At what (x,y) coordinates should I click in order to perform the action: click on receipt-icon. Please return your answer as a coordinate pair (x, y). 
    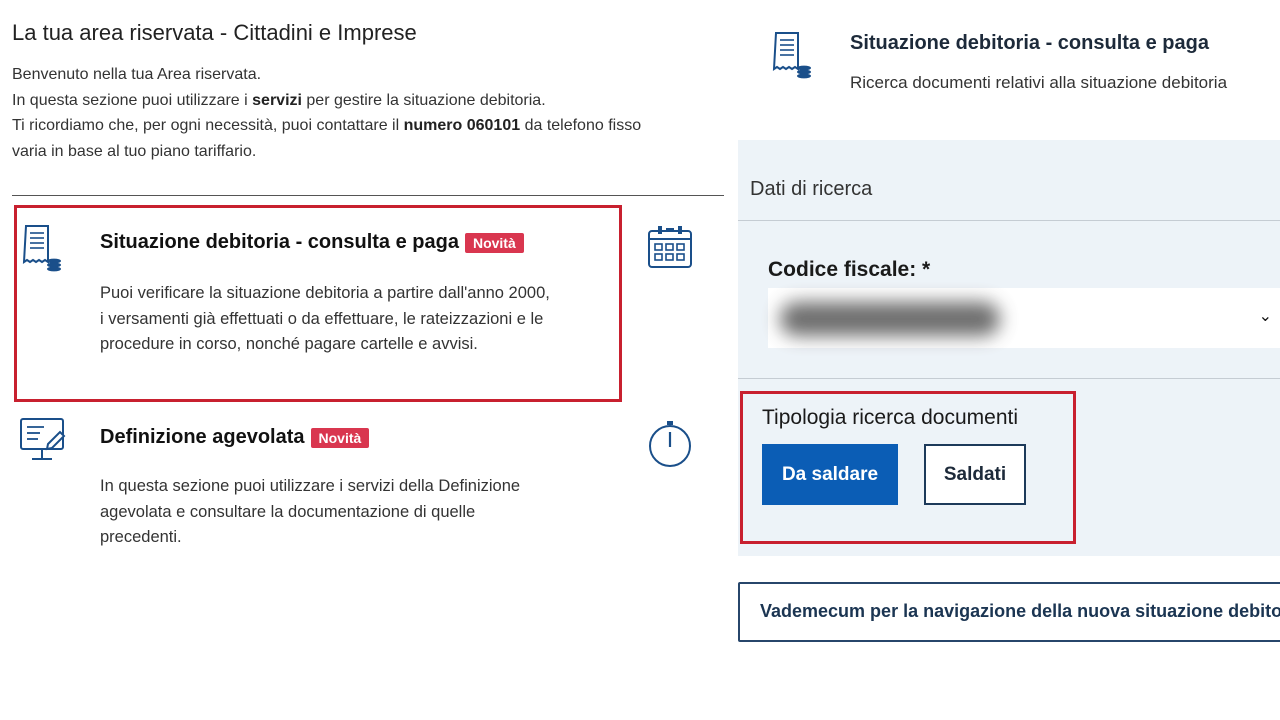
    Looking at the image, I should click on (793, 58).